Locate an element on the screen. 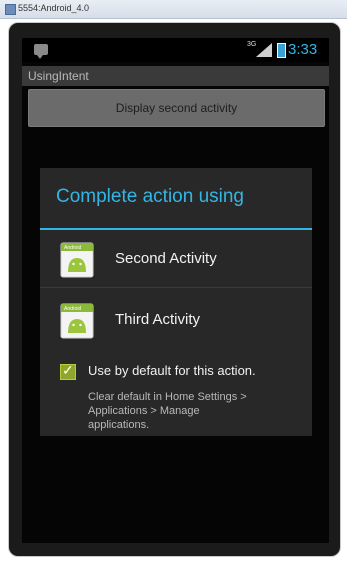 The image size is (347, 561). status-clock: 3:33 is located at coordinates (303, 49).